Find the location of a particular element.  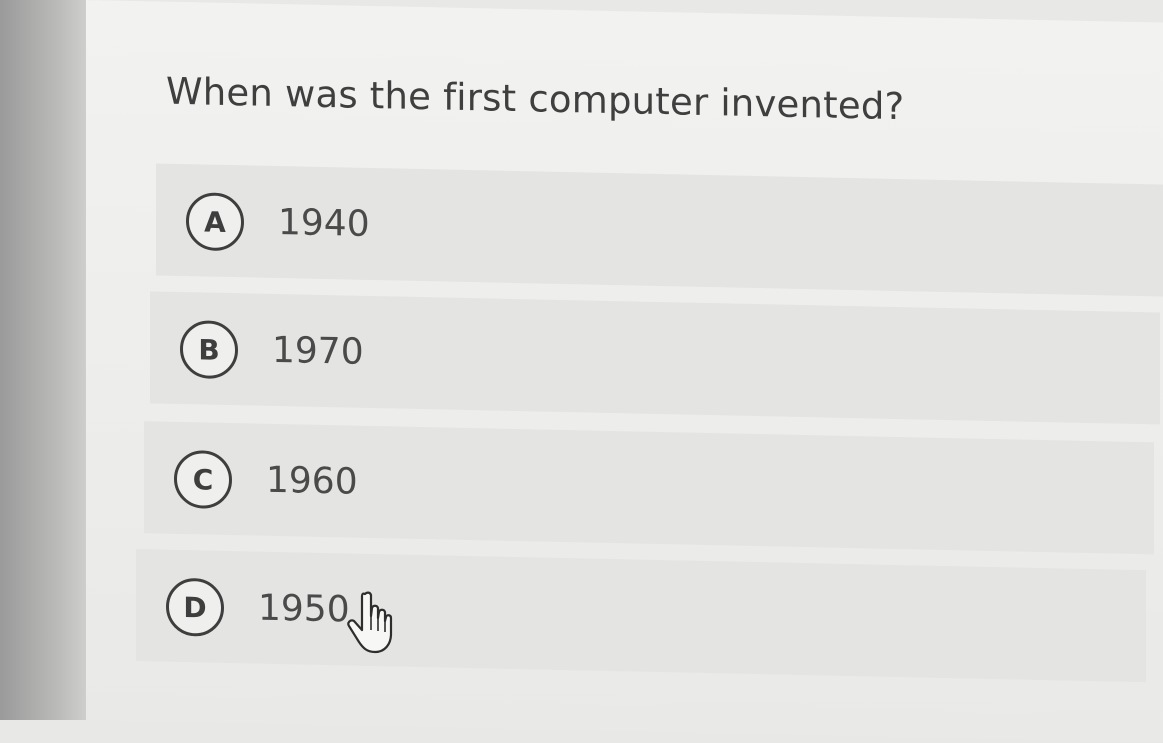

option-answer-text: 1960 is located at coordinates (312, 481).